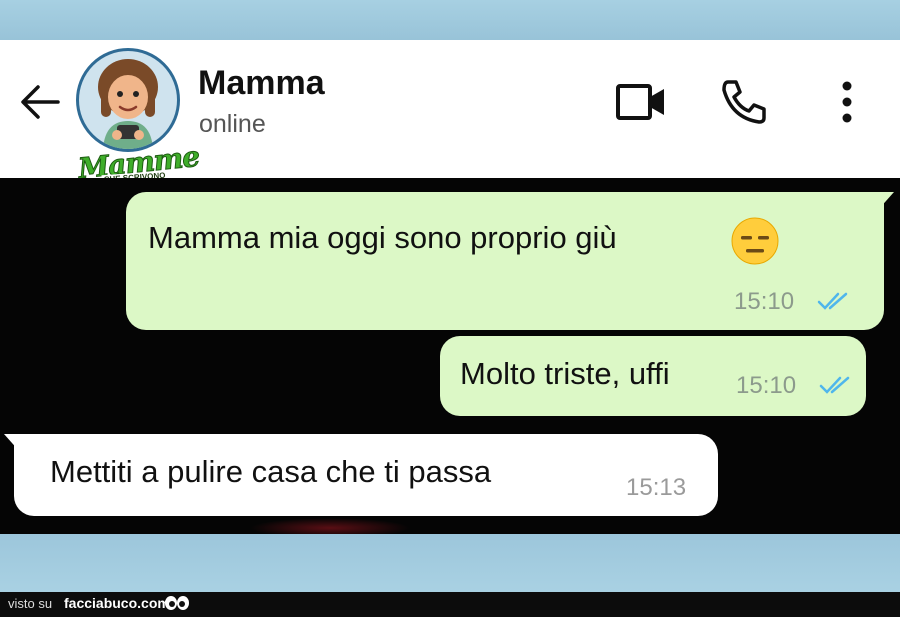  What do you see at coordinates (450, 20) in the screenshot?
I see `top-frame-band` at bounding box center [450, 20].